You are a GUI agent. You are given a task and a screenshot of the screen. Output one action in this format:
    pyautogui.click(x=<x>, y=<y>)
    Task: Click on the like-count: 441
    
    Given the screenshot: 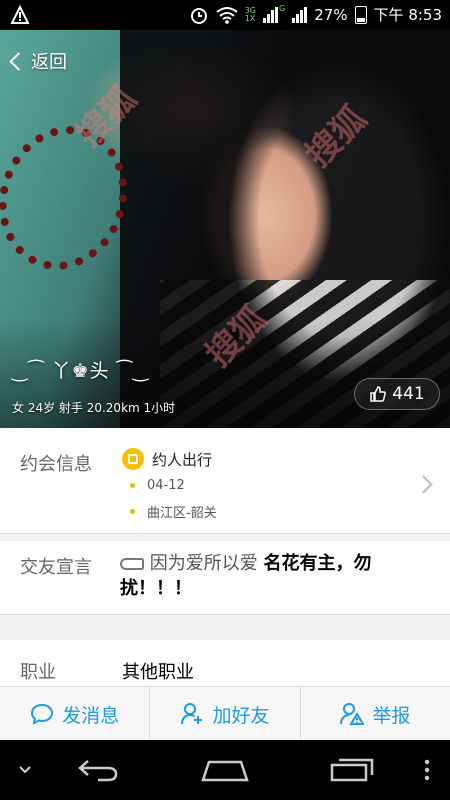 What is the action you would take?
    pyautogui.click(x=408, y=394)
    